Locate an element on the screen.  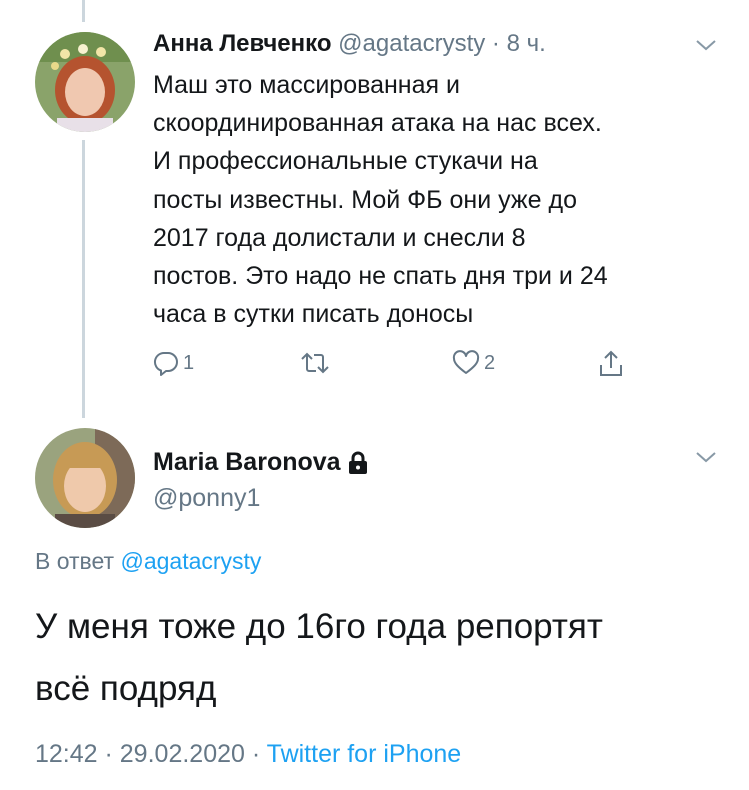
retweet-icon is located at coordinates (315, 363).